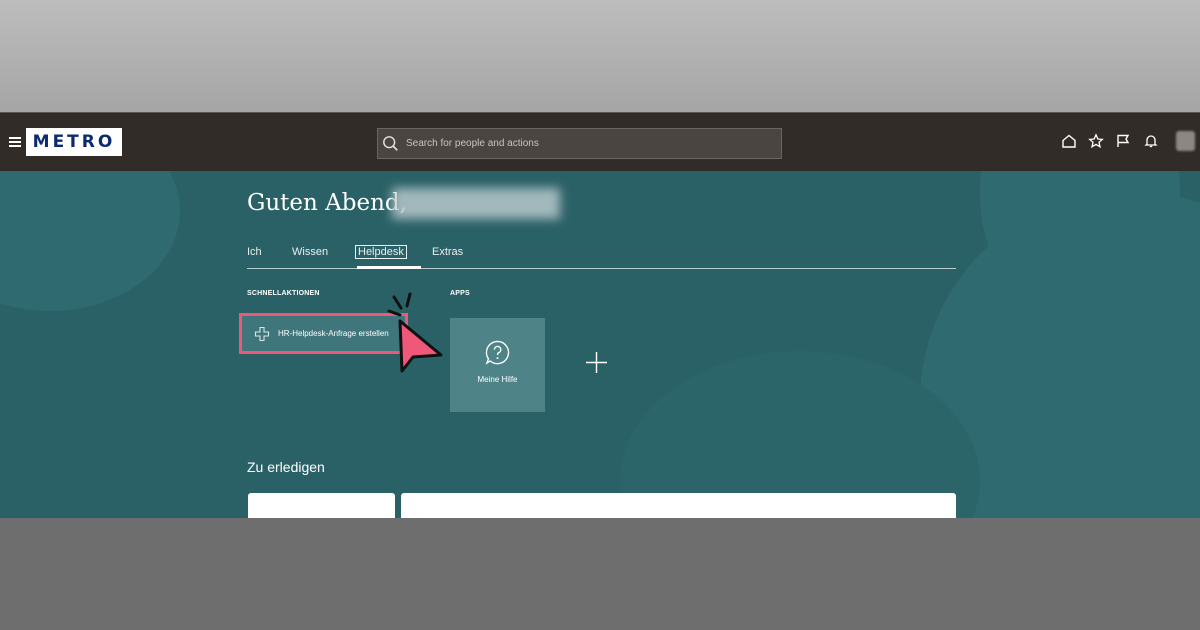 The width and height of the screenshot is (1200, 630). I want to click on search-bar, so click(579, 143).